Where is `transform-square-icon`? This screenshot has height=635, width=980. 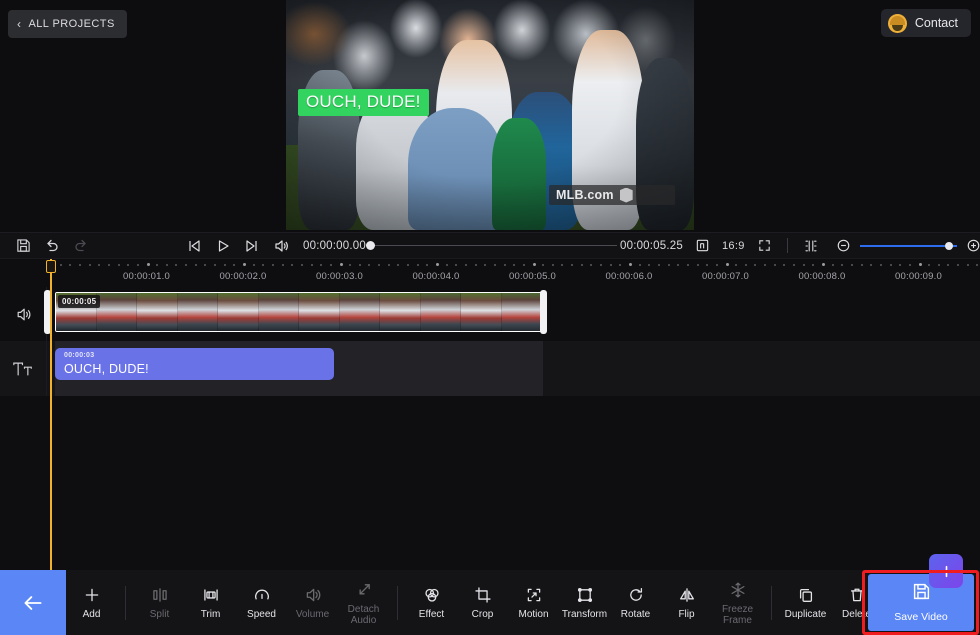
transform-square-icon is located at coordinates (585, 595).